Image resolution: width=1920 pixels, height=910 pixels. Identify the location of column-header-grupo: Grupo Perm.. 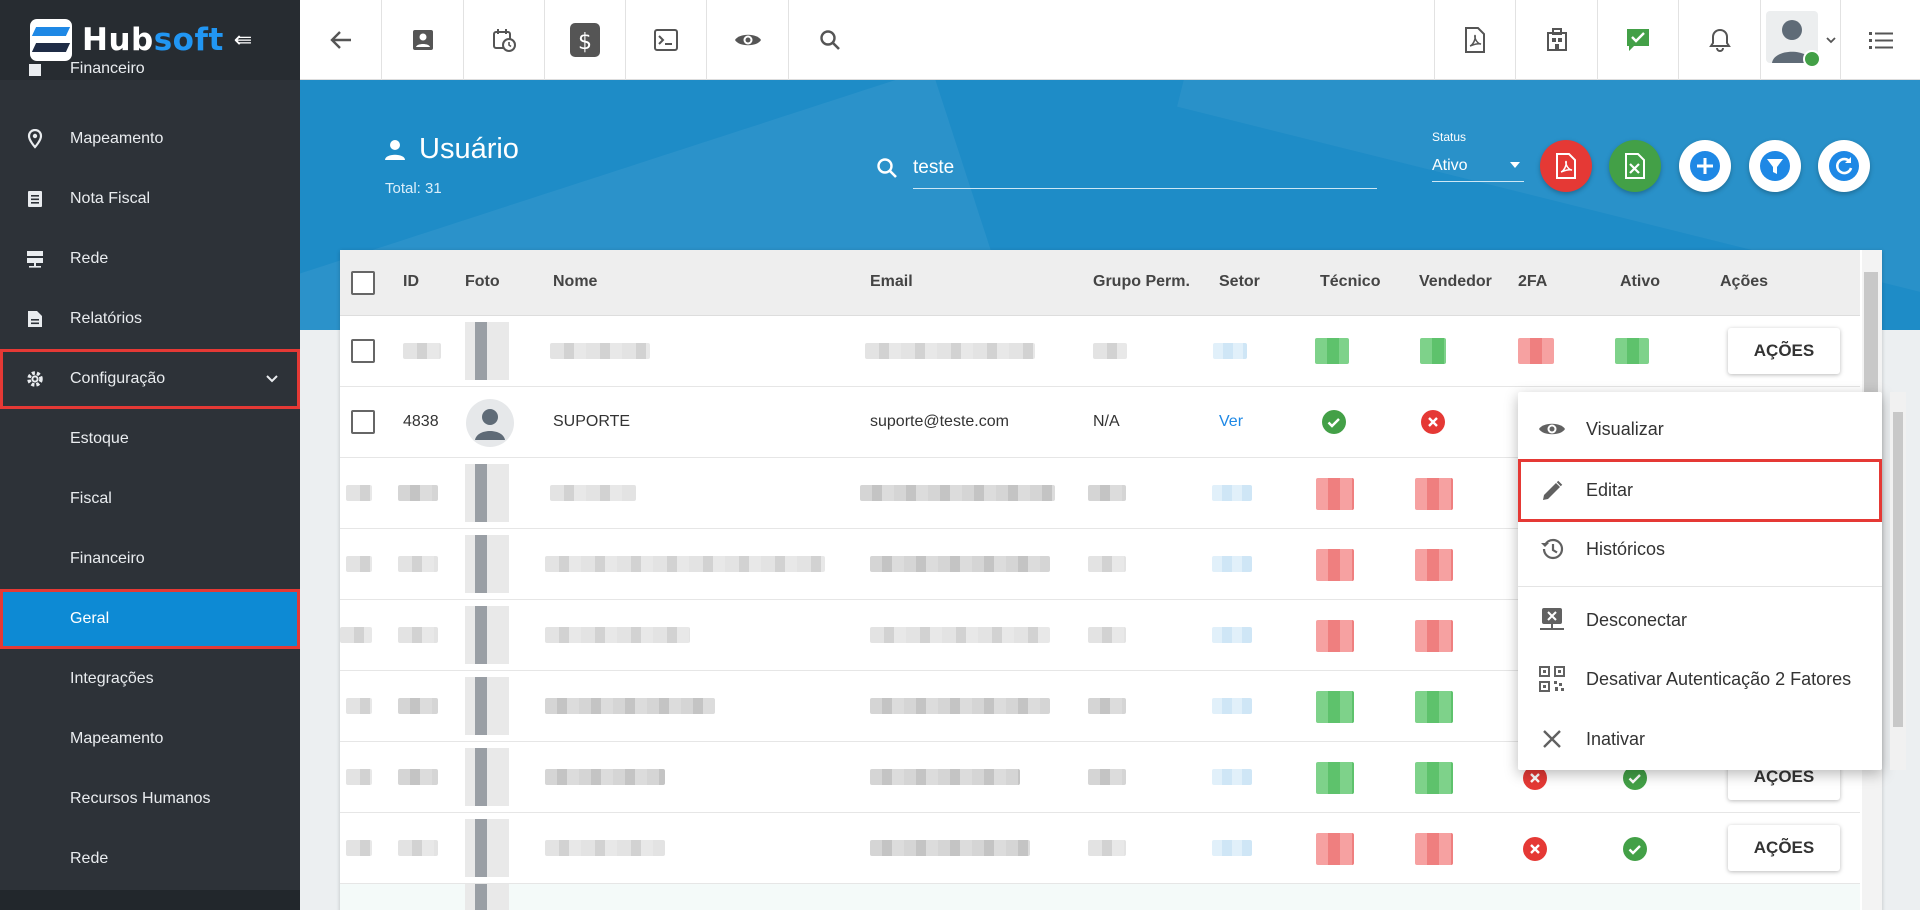
(1141, 282).